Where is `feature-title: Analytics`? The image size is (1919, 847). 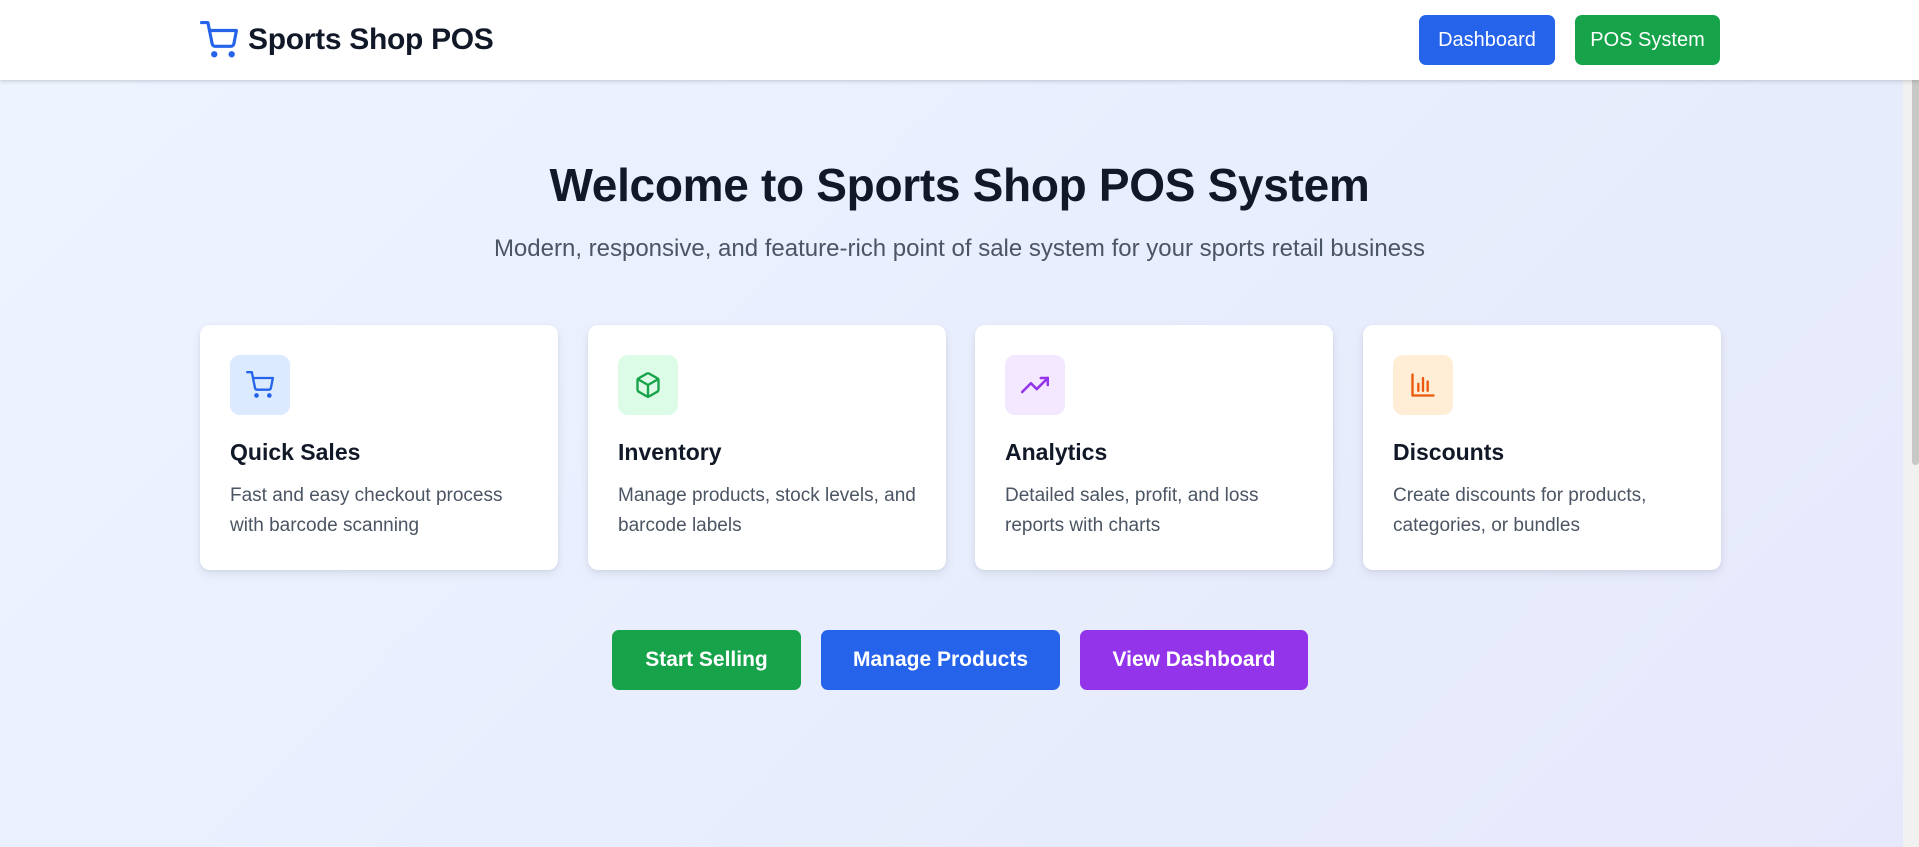 feature-title: Analytics is located at coordinates (1056, 452).